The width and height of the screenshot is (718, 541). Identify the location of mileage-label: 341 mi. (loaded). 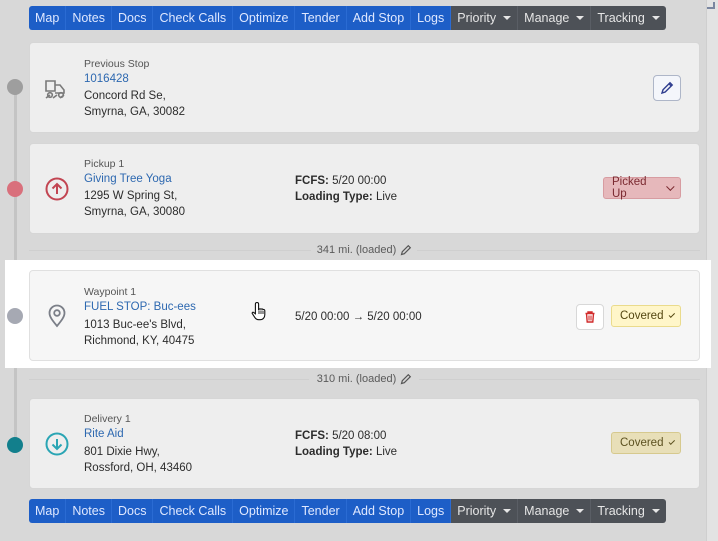
(365, 250).